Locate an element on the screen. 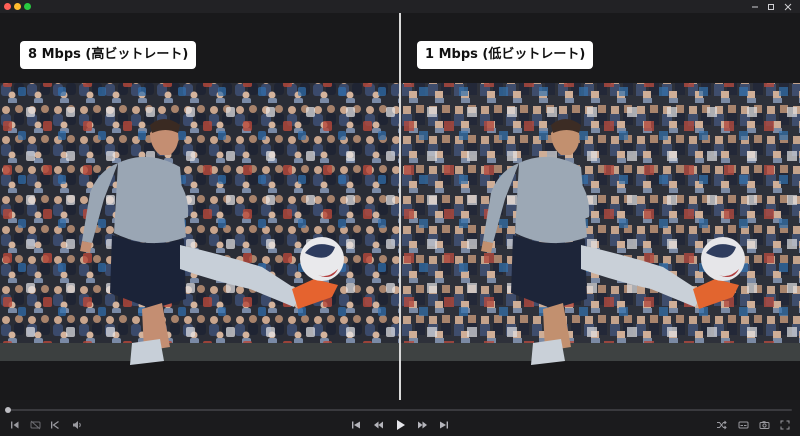  shuffle-icon is located at coordinates (721, 425).